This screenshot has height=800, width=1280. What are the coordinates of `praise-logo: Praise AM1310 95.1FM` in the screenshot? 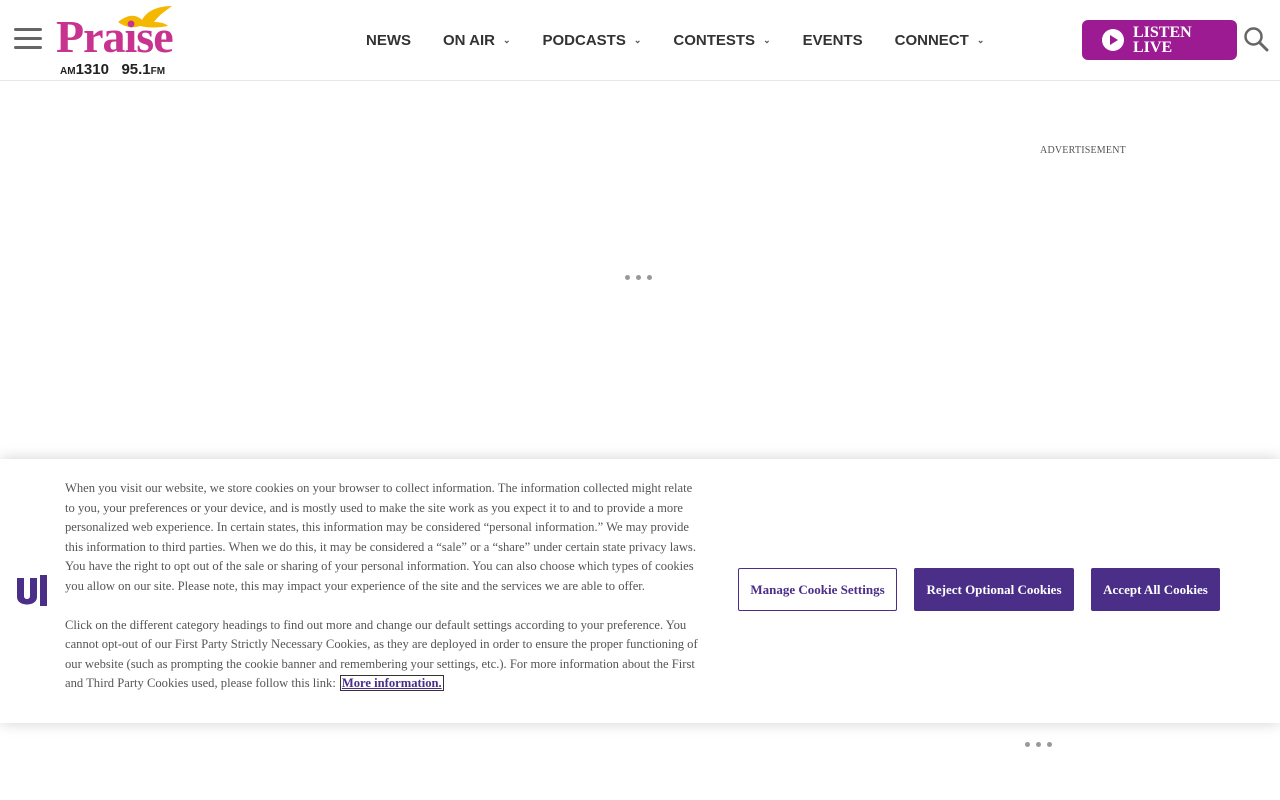 It's located at (118, 41).